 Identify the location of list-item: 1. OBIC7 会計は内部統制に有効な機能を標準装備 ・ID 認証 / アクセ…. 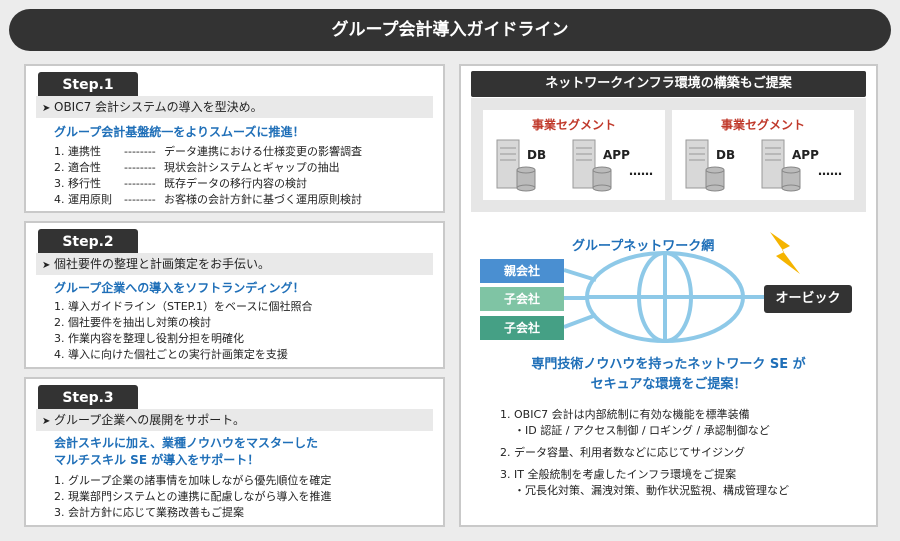
(644, 423).